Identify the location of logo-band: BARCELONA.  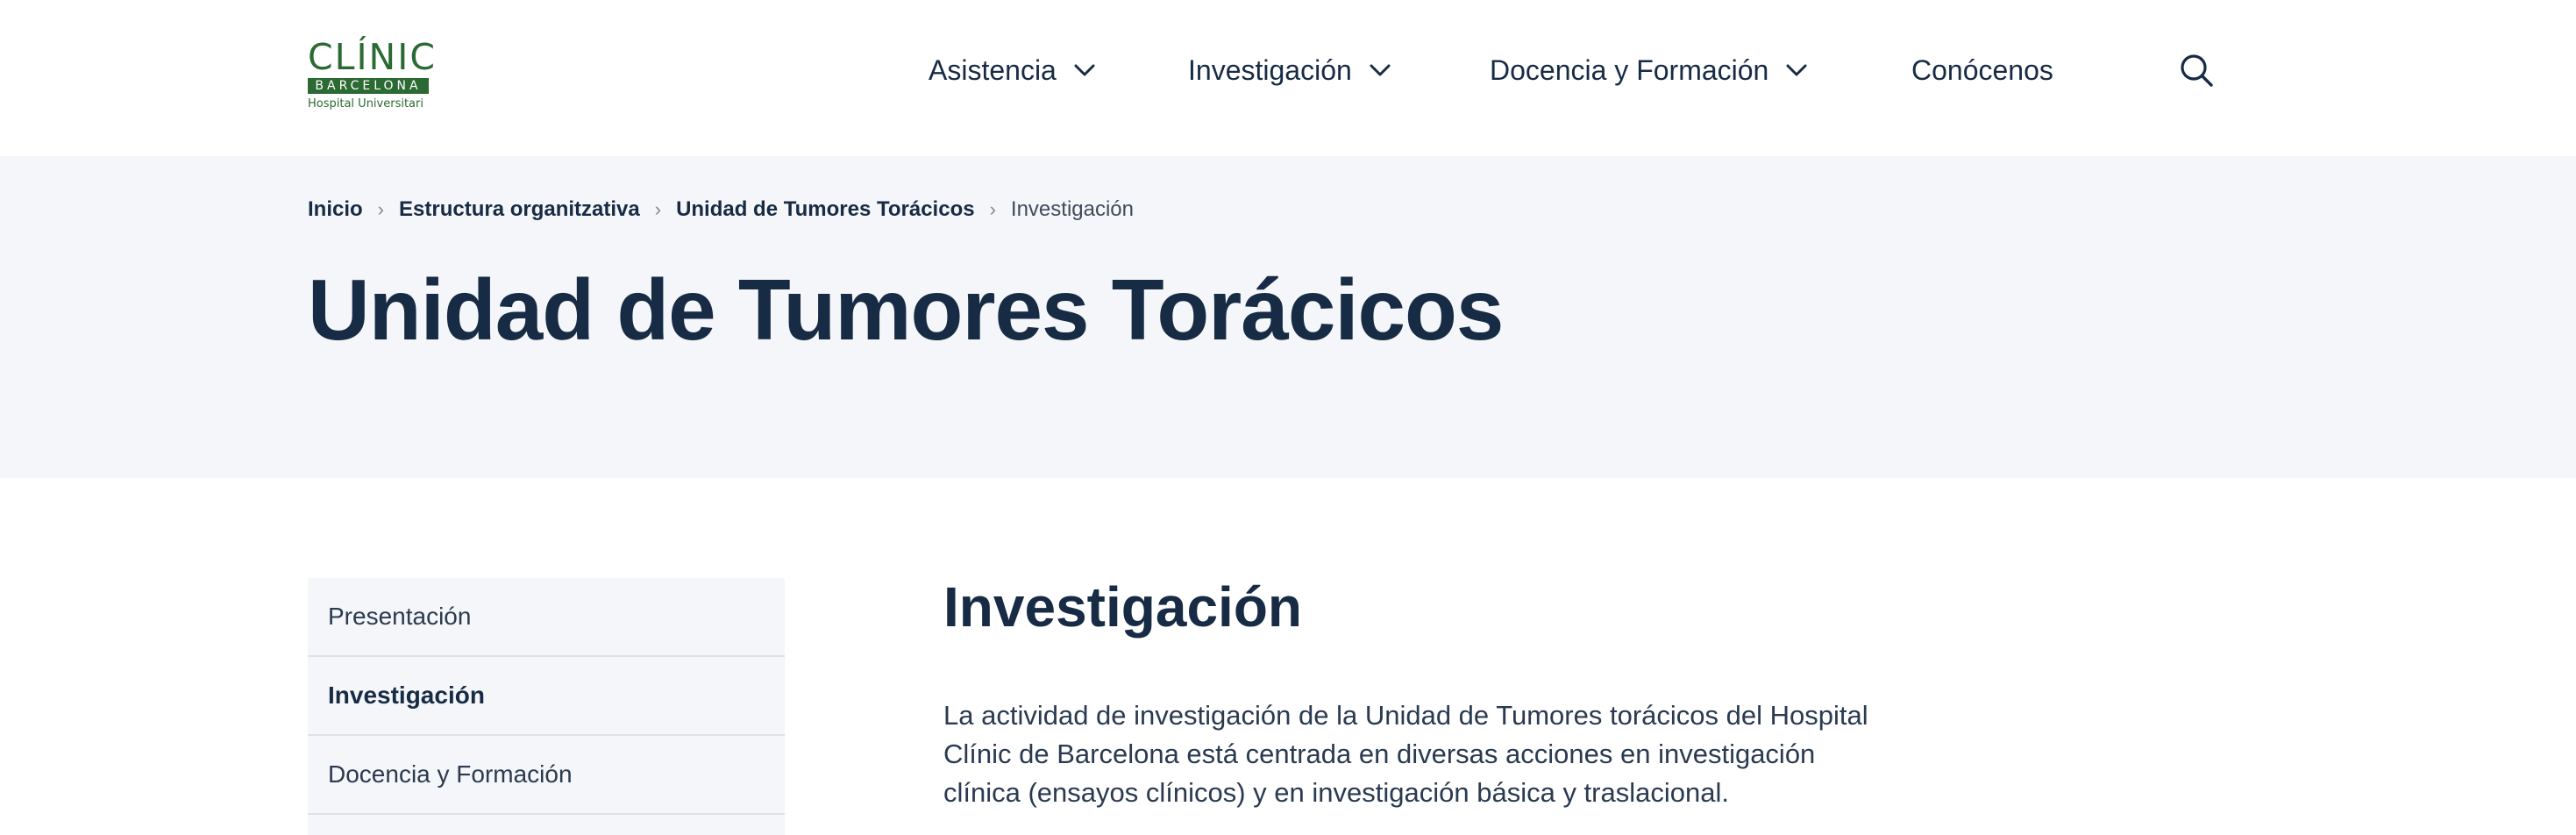
(368, 86).